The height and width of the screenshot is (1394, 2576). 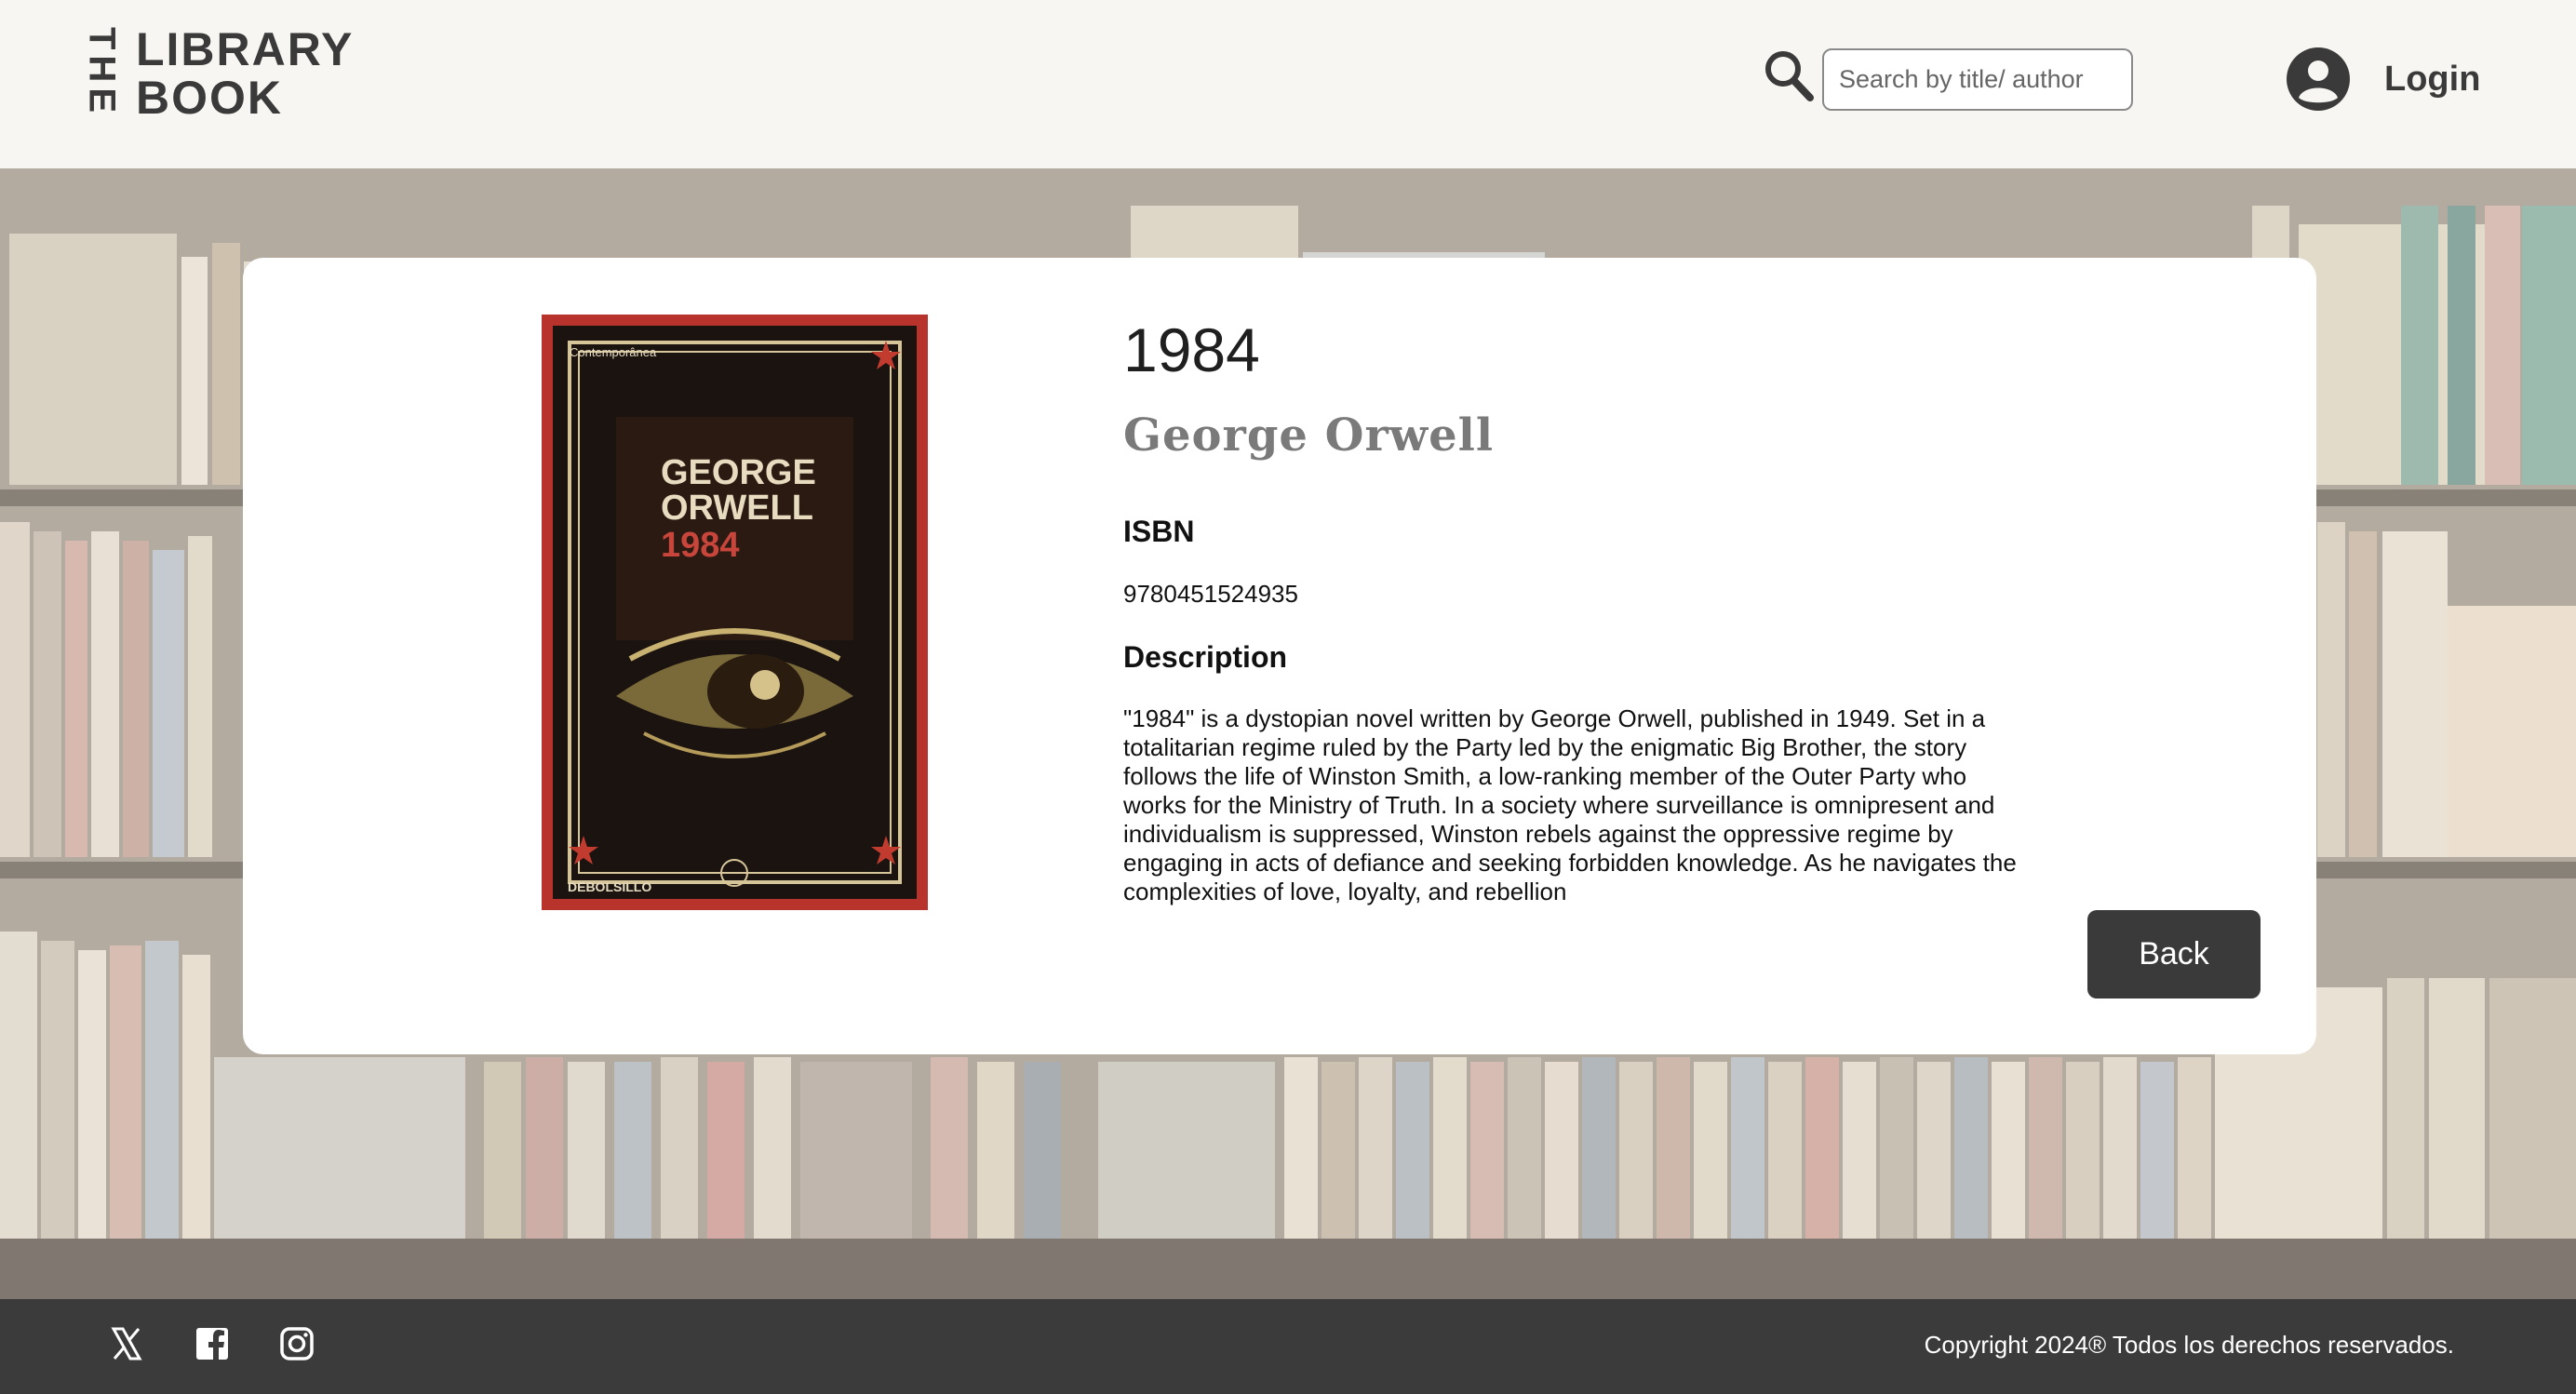 I want to click on login-link: Login, so click(x=2432, y=79).